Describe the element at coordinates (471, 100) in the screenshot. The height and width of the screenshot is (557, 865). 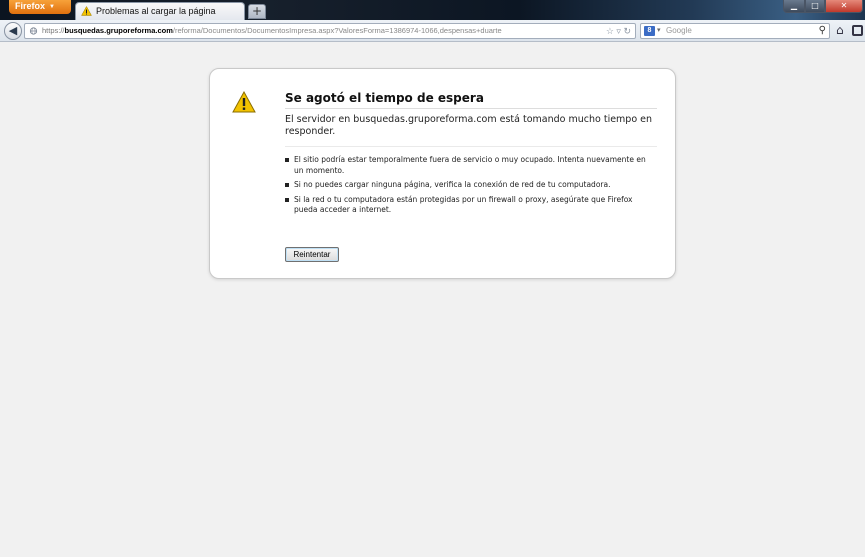
I see `error-title: Se agotó el tiempo de espera` at that location.